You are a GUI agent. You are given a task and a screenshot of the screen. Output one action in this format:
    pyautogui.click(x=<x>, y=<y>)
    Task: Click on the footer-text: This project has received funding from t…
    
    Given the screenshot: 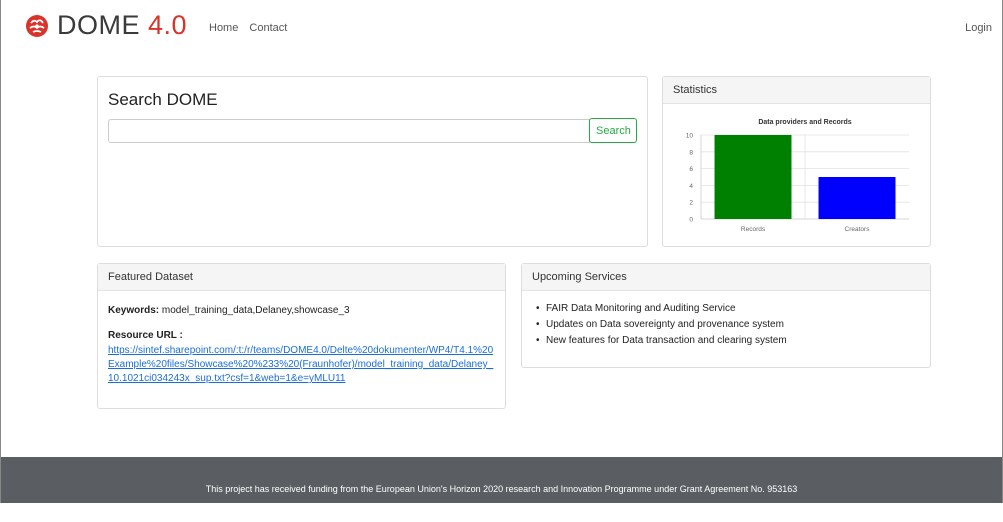 What is the action you would take?
    pyautogui.click(x=501, y=489)
    